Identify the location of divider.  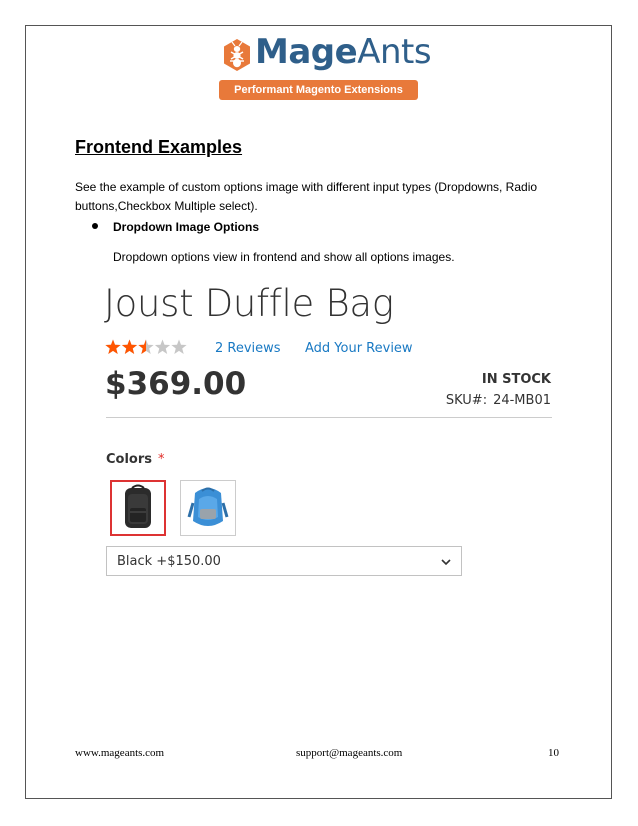
(329, 417).